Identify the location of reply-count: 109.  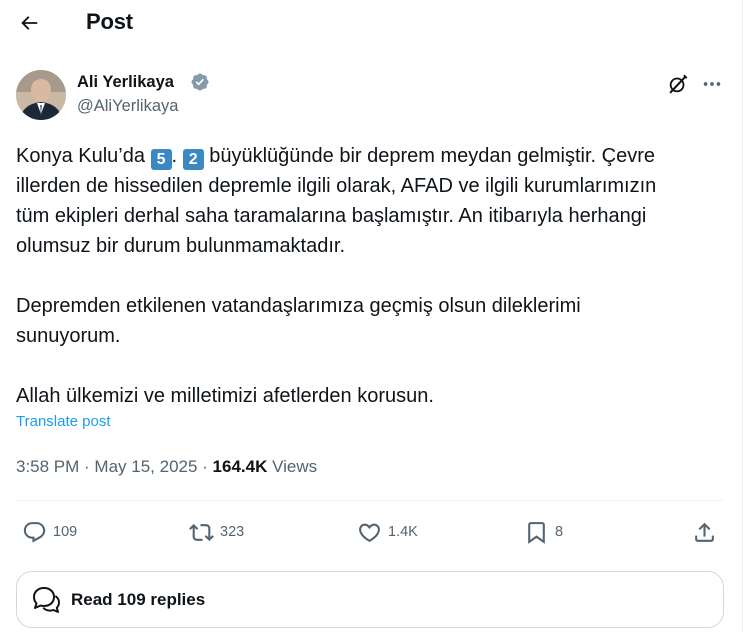
(65, 532).